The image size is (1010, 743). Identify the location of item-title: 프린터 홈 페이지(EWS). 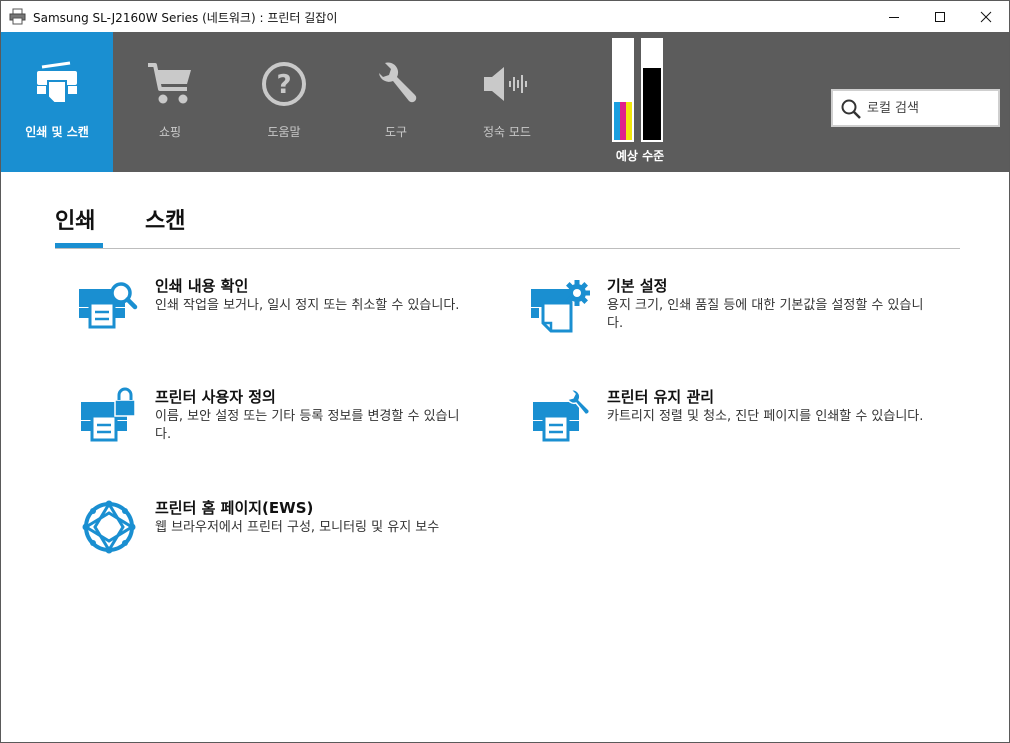
(234, 508).